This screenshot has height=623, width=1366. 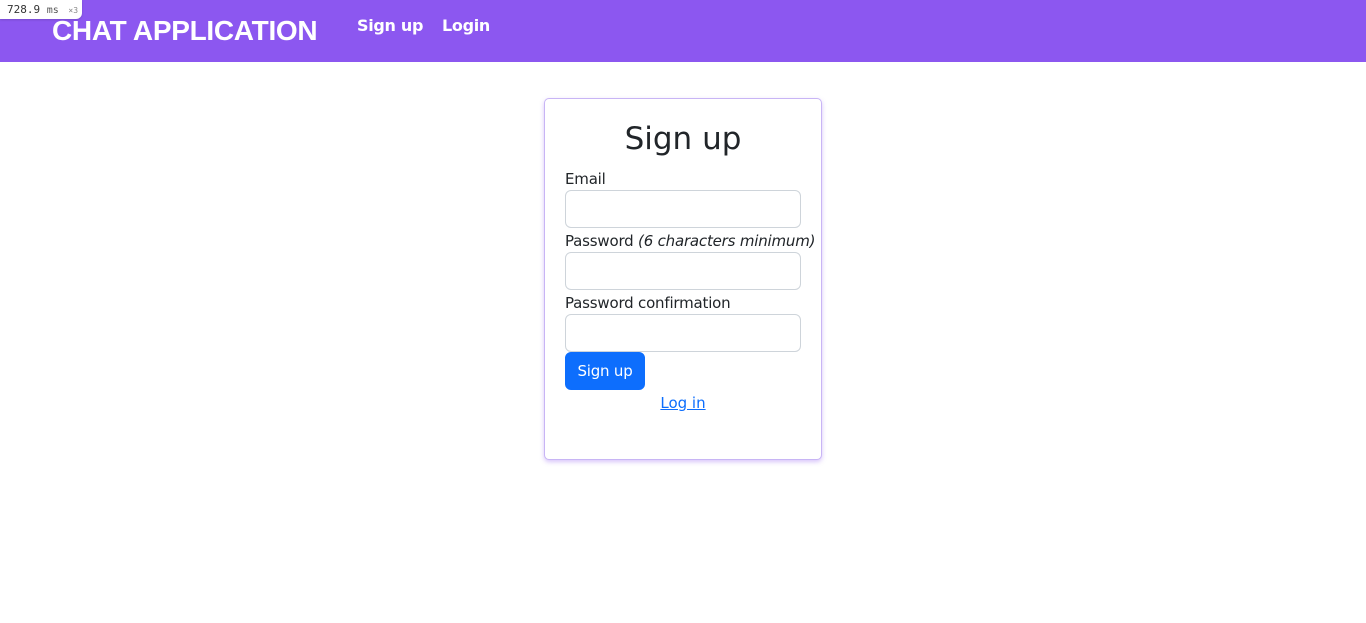 I want to click on password-hint: (6 characters minimum), so click(x=727, y=241).